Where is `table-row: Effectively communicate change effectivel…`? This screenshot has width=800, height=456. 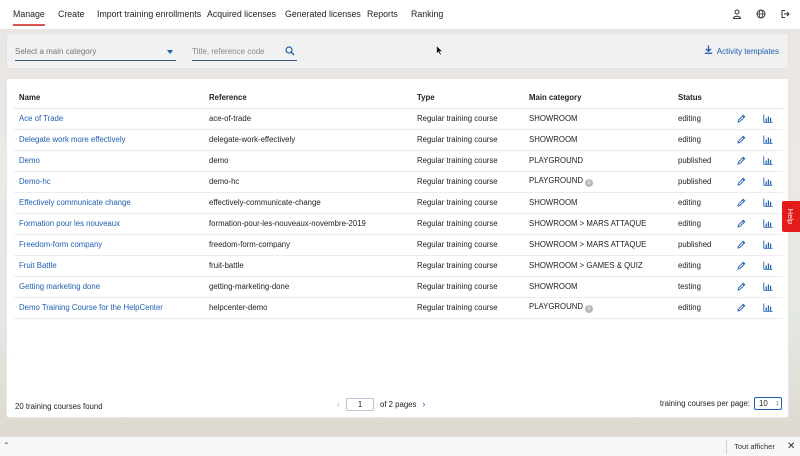
table-row: Effectively communicate change effectivel… is located at coordinates (398, 203).